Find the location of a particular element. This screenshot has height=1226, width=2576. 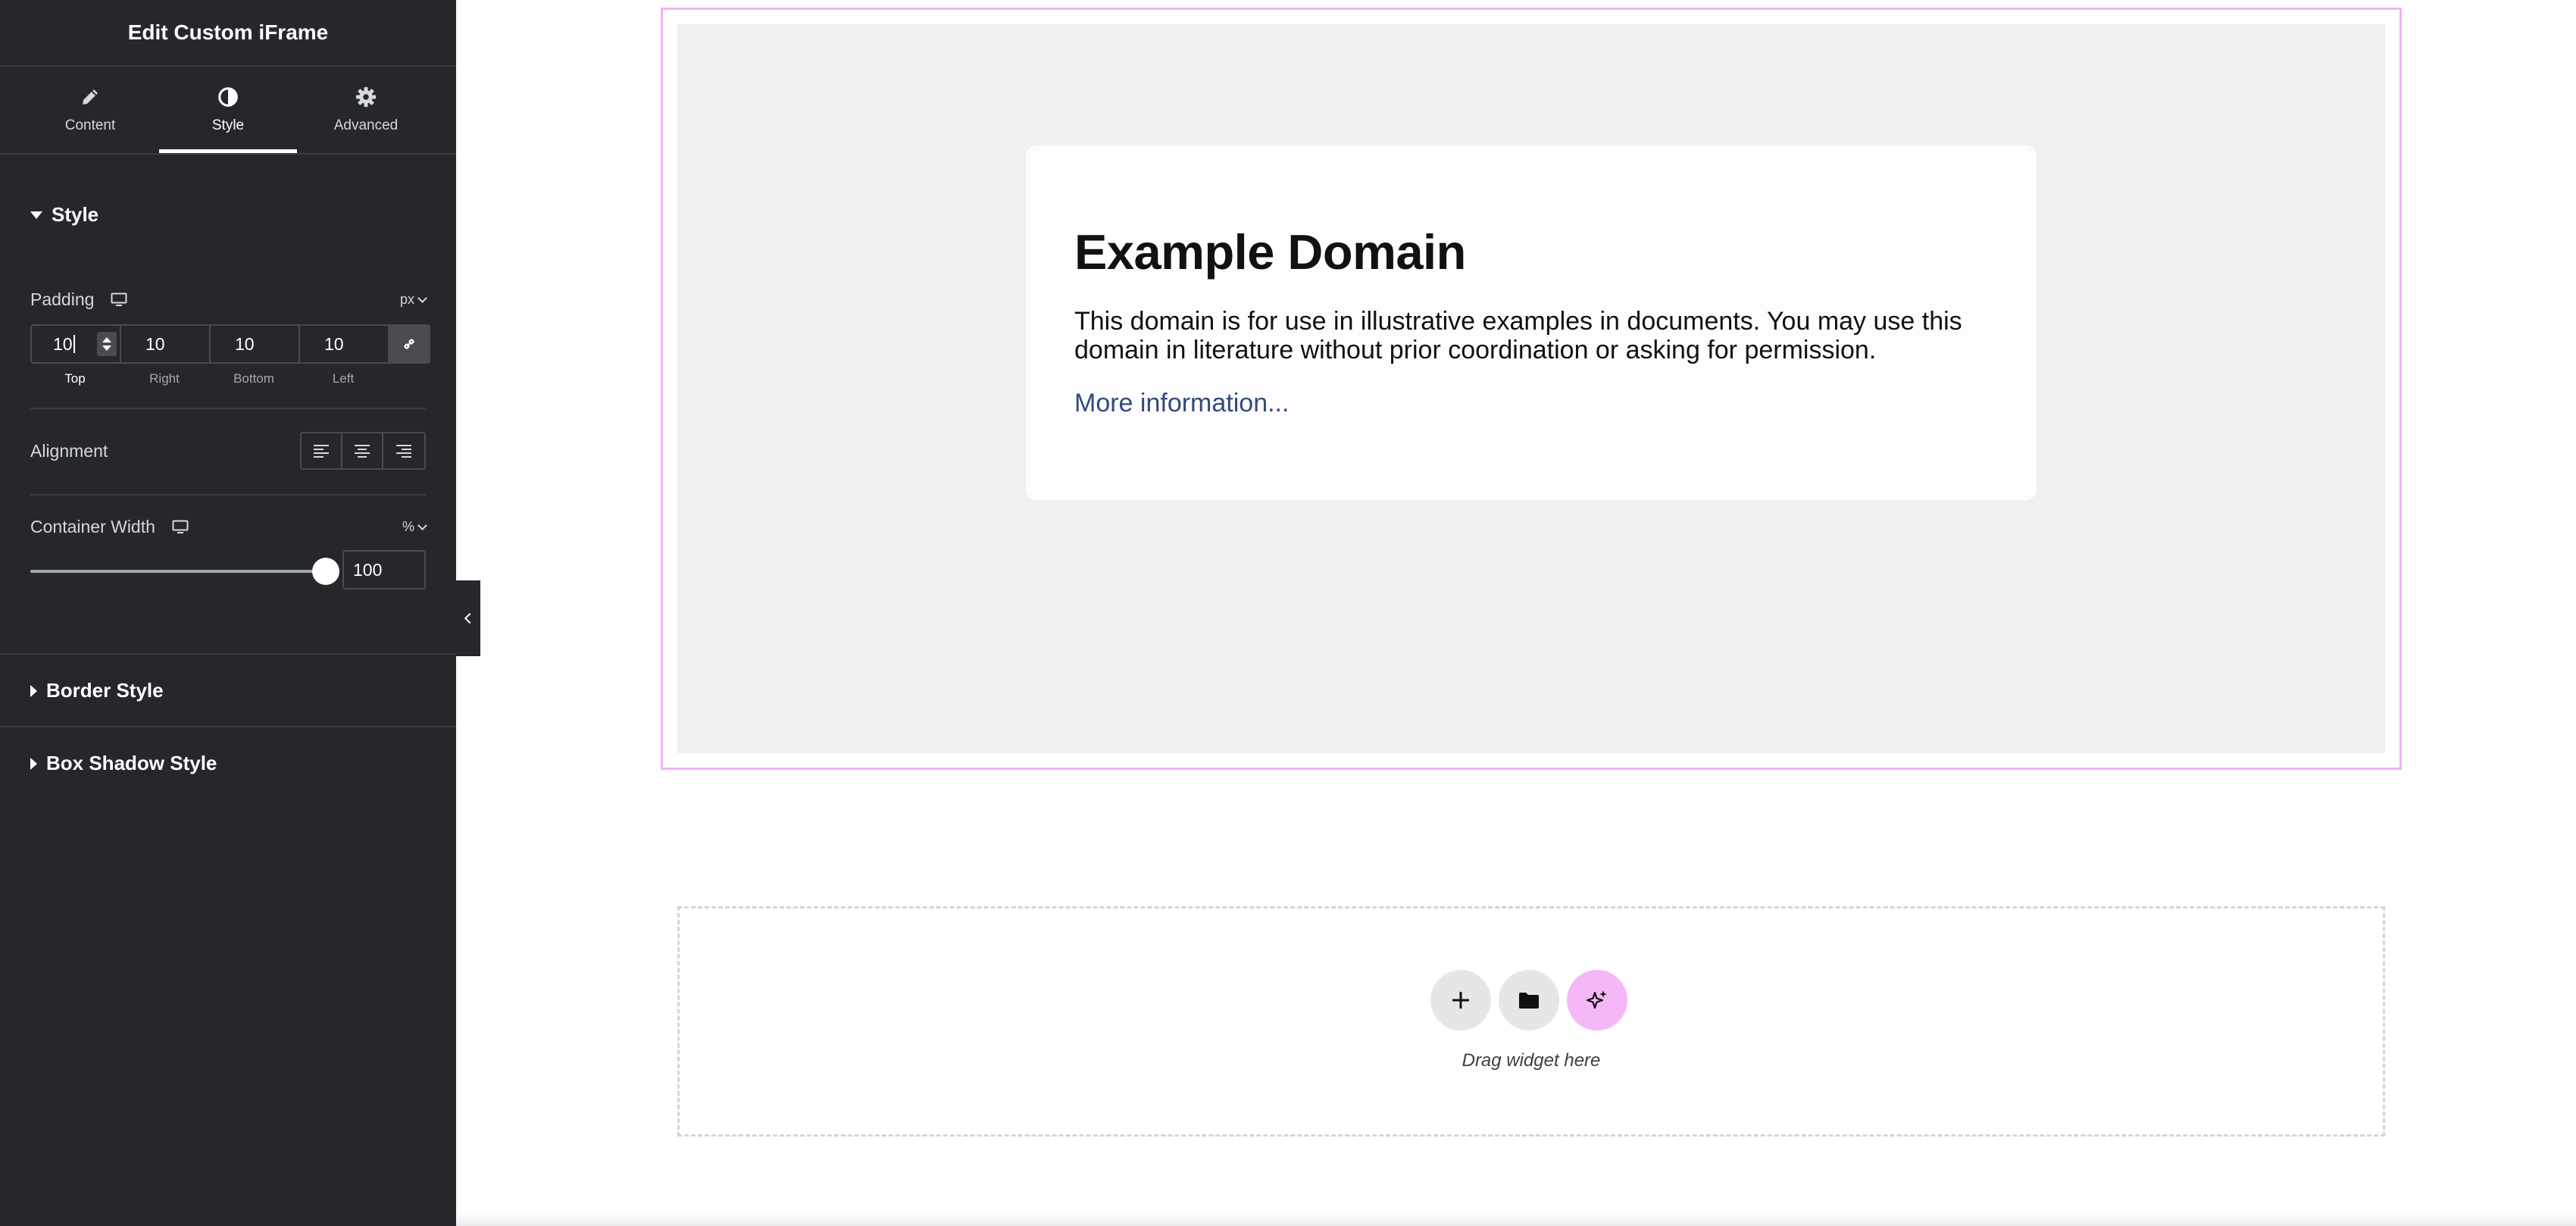

border-style-section-toggle: Border Style is located at coordinates (97, 690).